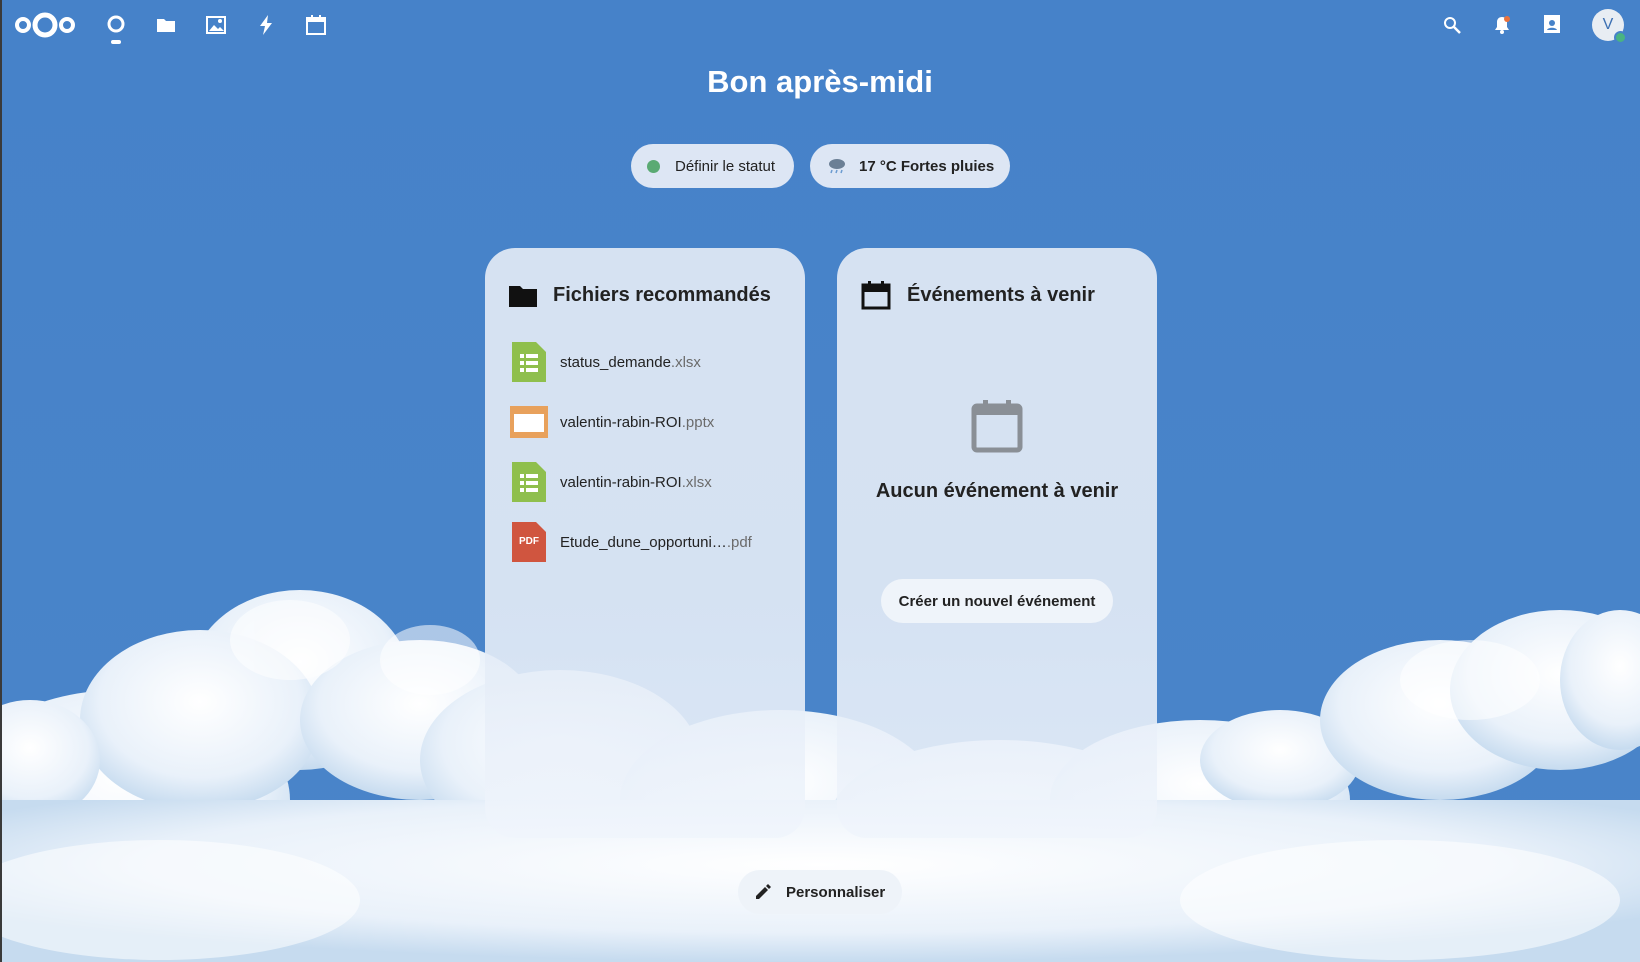 The width and height of the screenshot is (1640, 962). I want to click on create-event-button: Créer un nouvel événement, so click(997, 601).